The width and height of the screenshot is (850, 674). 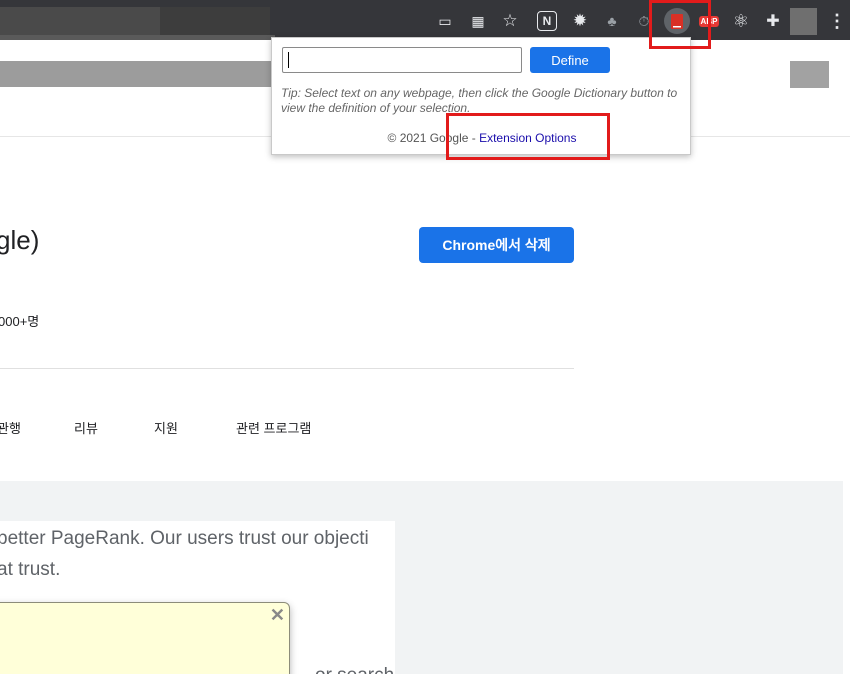 What do you see at coordinates (496, 245) in the screenshot?
I see `remove-from-chrome-button: Chrome에서 삭제` at bounding box center [496, 245].